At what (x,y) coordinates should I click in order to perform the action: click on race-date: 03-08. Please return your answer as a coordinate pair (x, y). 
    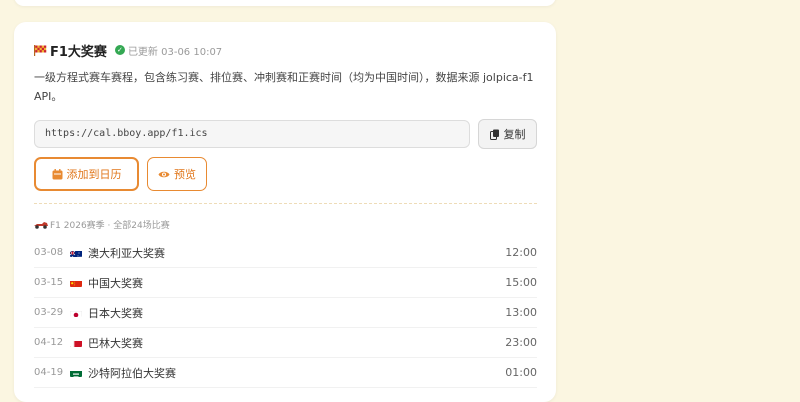
    Looking at the image, I should click on (49, 252).